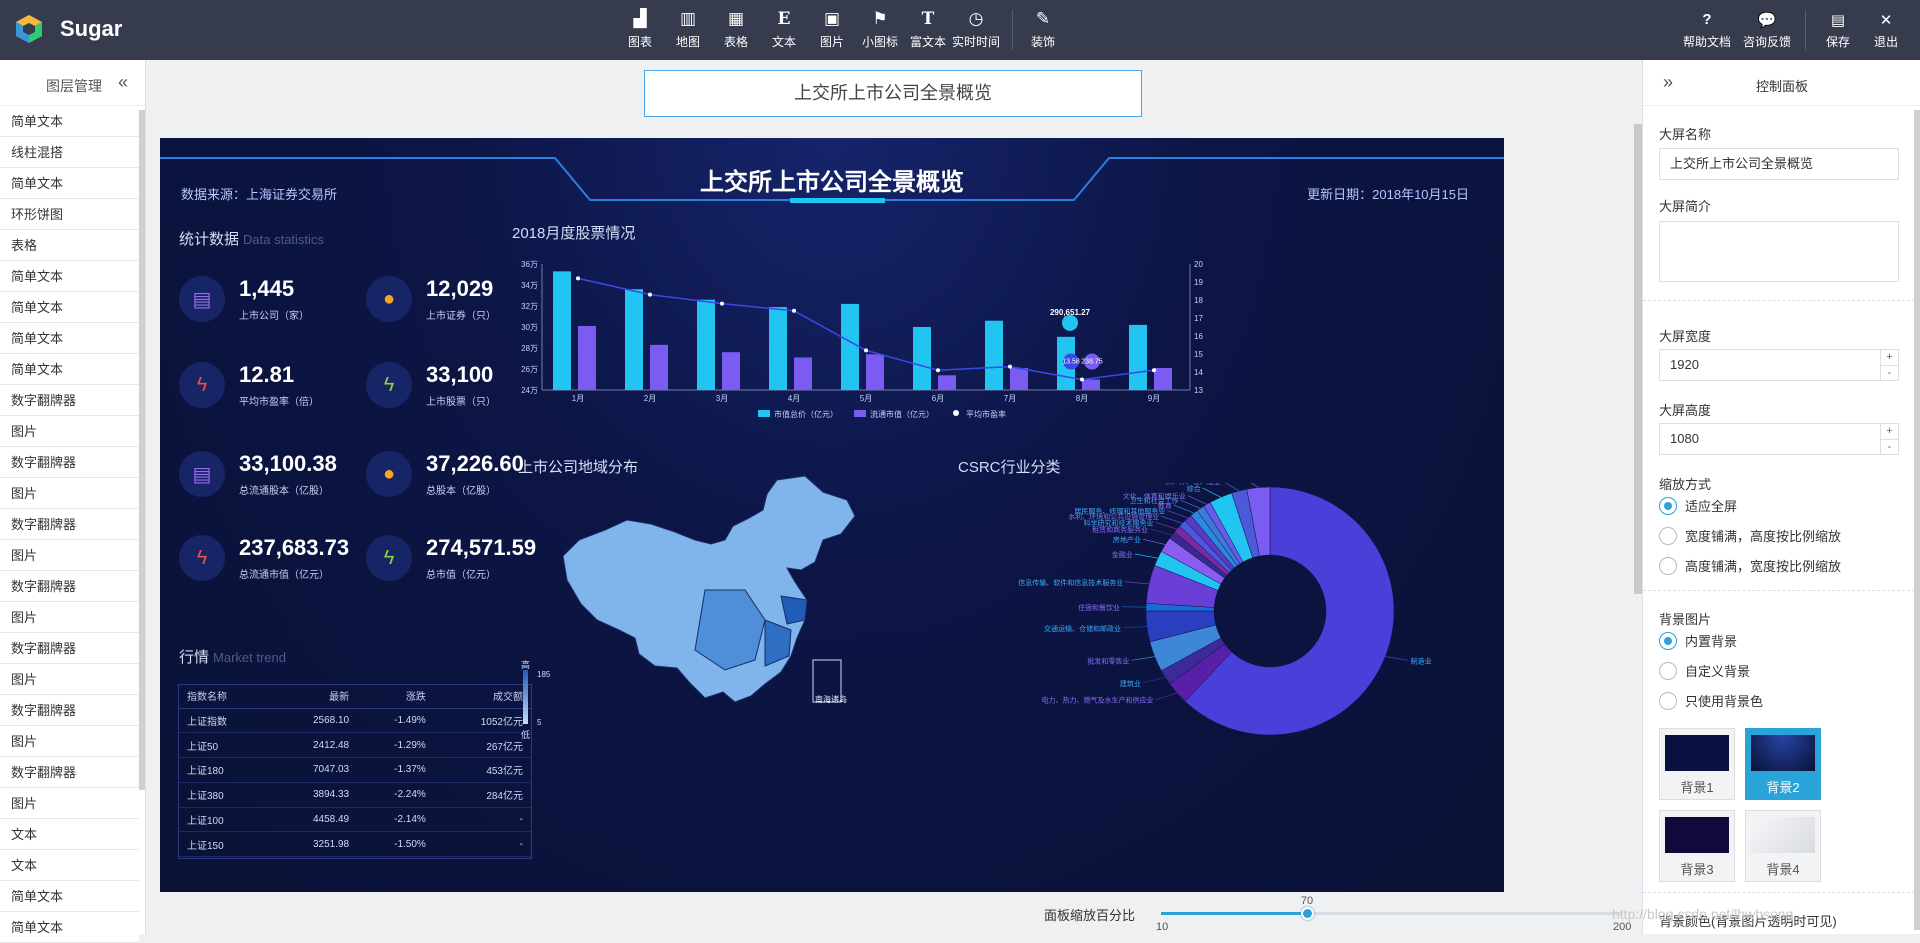  Describe the element at coordinates (1783, 764) in the screenshot. I see `bg-preset-2: 背景2` at that location.